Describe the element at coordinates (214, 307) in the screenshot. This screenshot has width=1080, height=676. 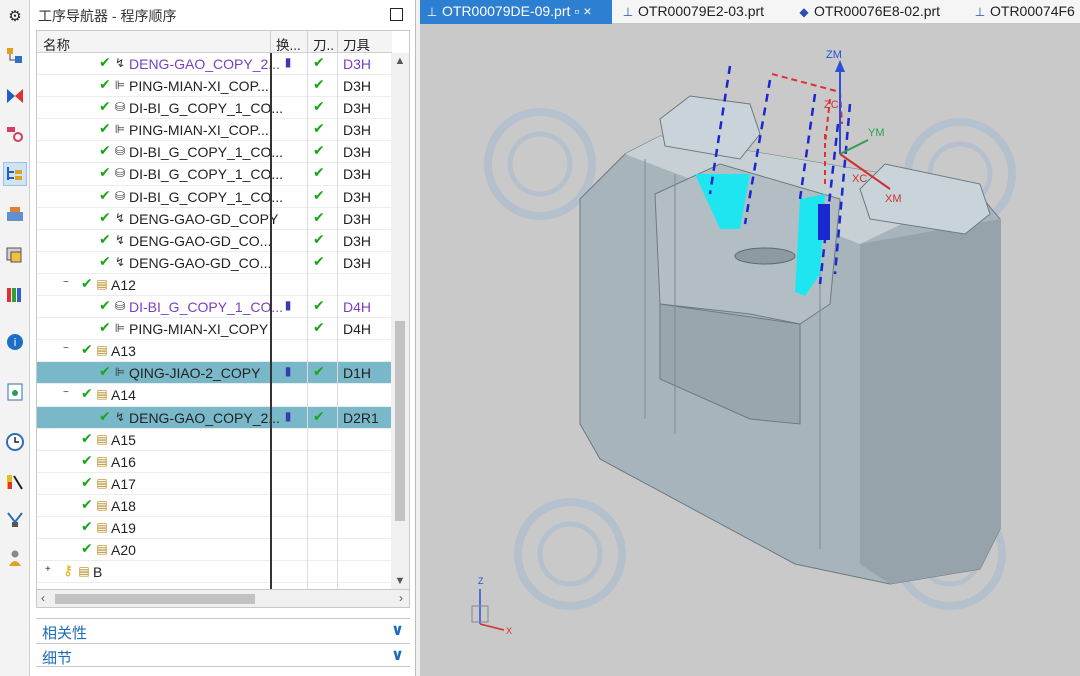
I see `tree-row: ✔ ⛁ DI-BI_G_COPY_1_CO... ▮ ✔ D4H` at that location.